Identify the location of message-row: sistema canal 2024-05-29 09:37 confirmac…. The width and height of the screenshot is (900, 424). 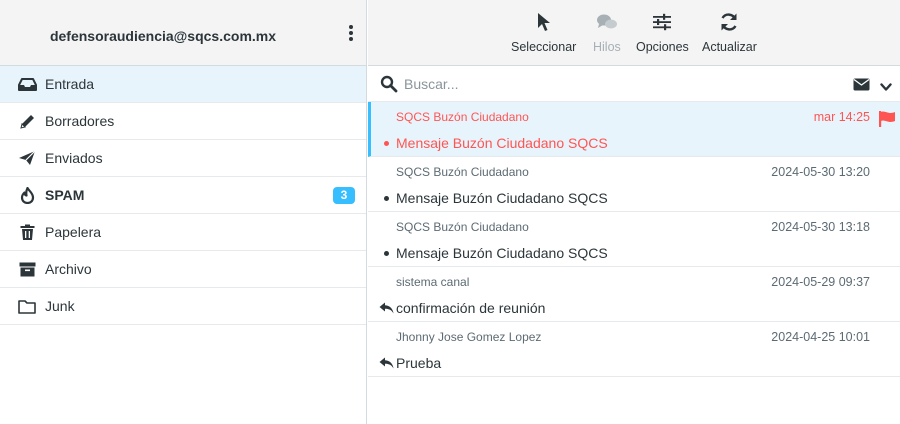
(634, 294).